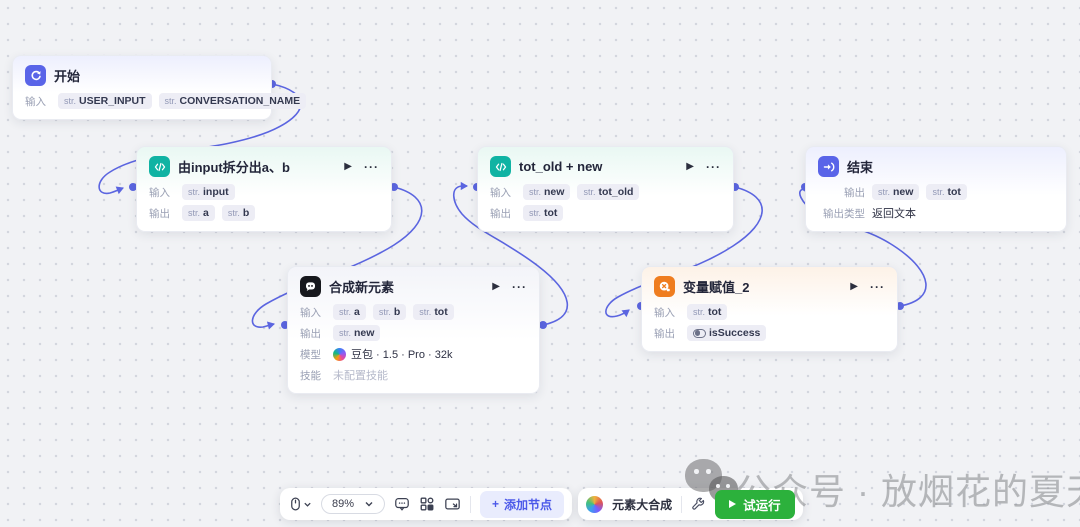  Describe the element at coordinates (605, 213) in the screenshot. I see `node-row: 输出 str. tot` at that location.